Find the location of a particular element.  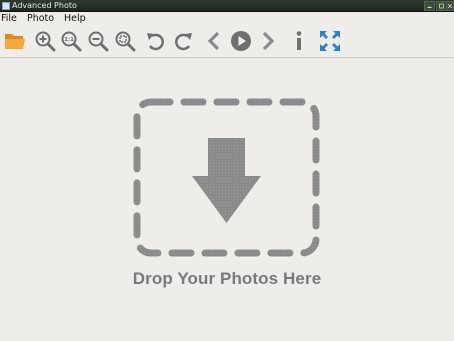

previous-button is located at coordinates (215, 41).